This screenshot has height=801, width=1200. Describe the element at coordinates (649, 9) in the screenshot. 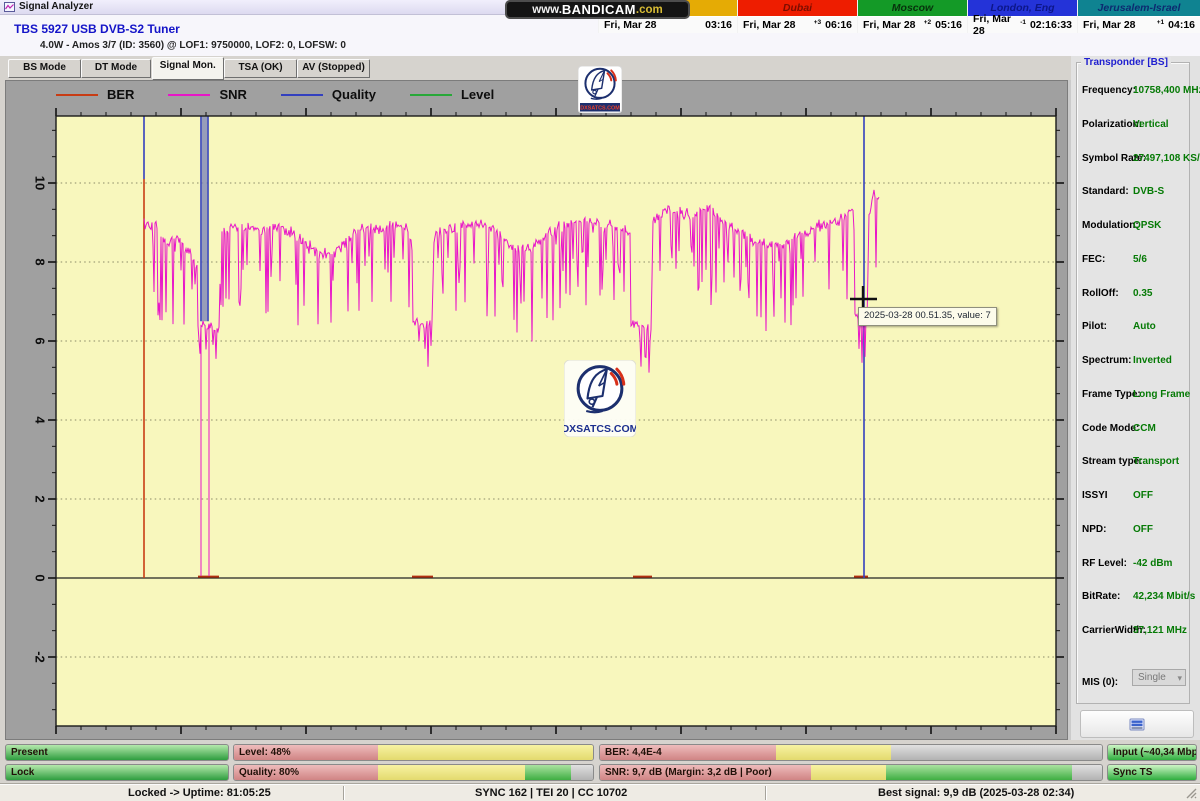

I see `watermark-text: .com` at that location.